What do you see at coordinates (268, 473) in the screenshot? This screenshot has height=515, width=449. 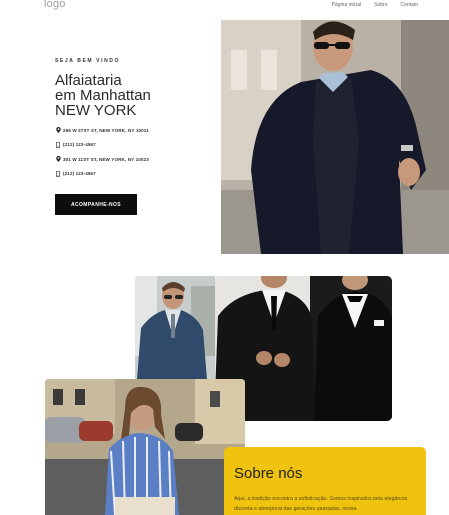 I see `about-title: Sobre nós` at bounding box center [268, 473].